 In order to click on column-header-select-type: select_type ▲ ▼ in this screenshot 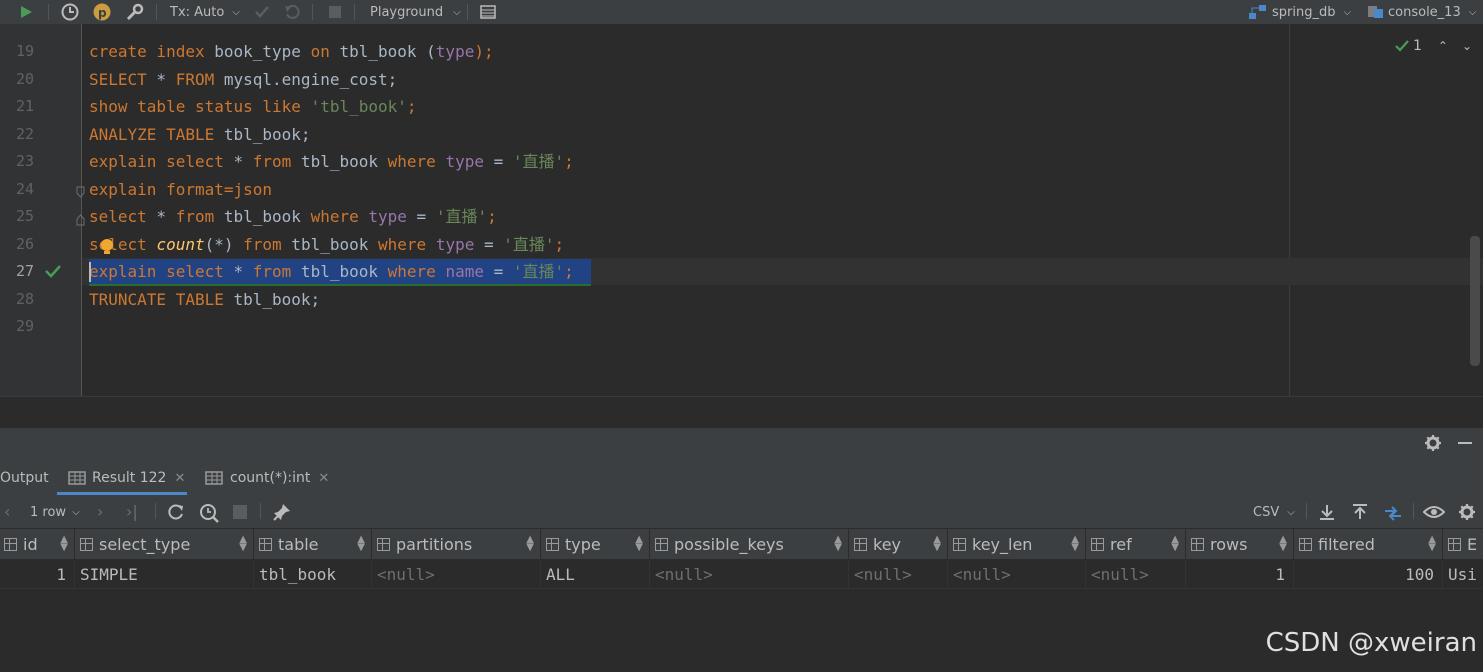, I will do `click(165, 544)`.